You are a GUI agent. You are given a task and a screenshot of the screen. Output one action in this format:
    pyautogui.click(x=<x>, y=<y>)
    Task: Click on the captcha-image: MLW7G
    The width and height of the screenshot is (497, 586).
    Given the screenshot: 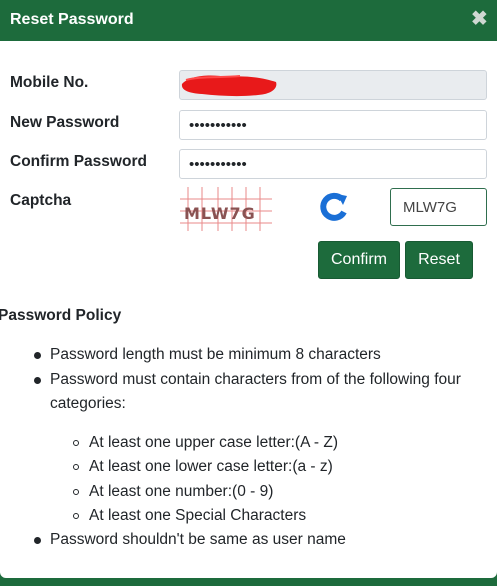 What is the action you would take?
    pyautogui.click(x=226, y=209)
    